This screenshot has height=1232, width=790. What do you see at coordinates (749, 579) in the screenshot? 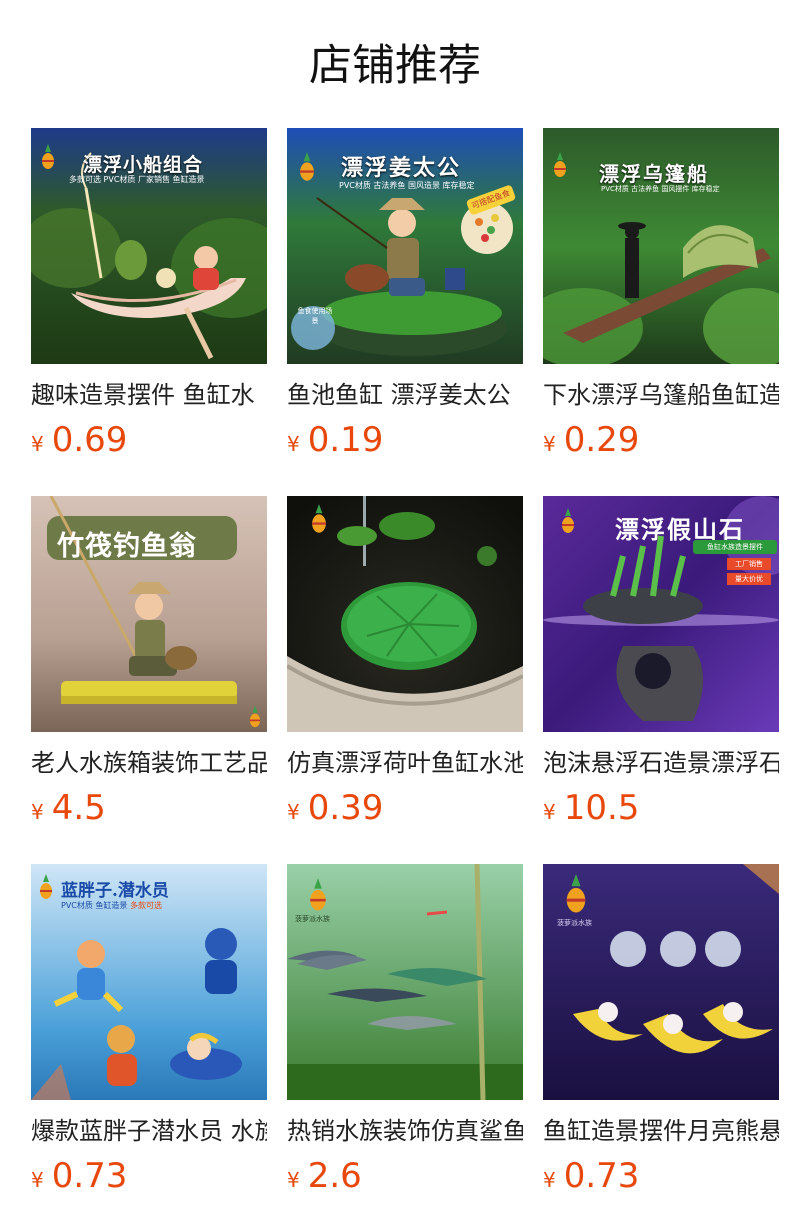
I see `product-tag: 量大价优` at bounding box center [749, 579].